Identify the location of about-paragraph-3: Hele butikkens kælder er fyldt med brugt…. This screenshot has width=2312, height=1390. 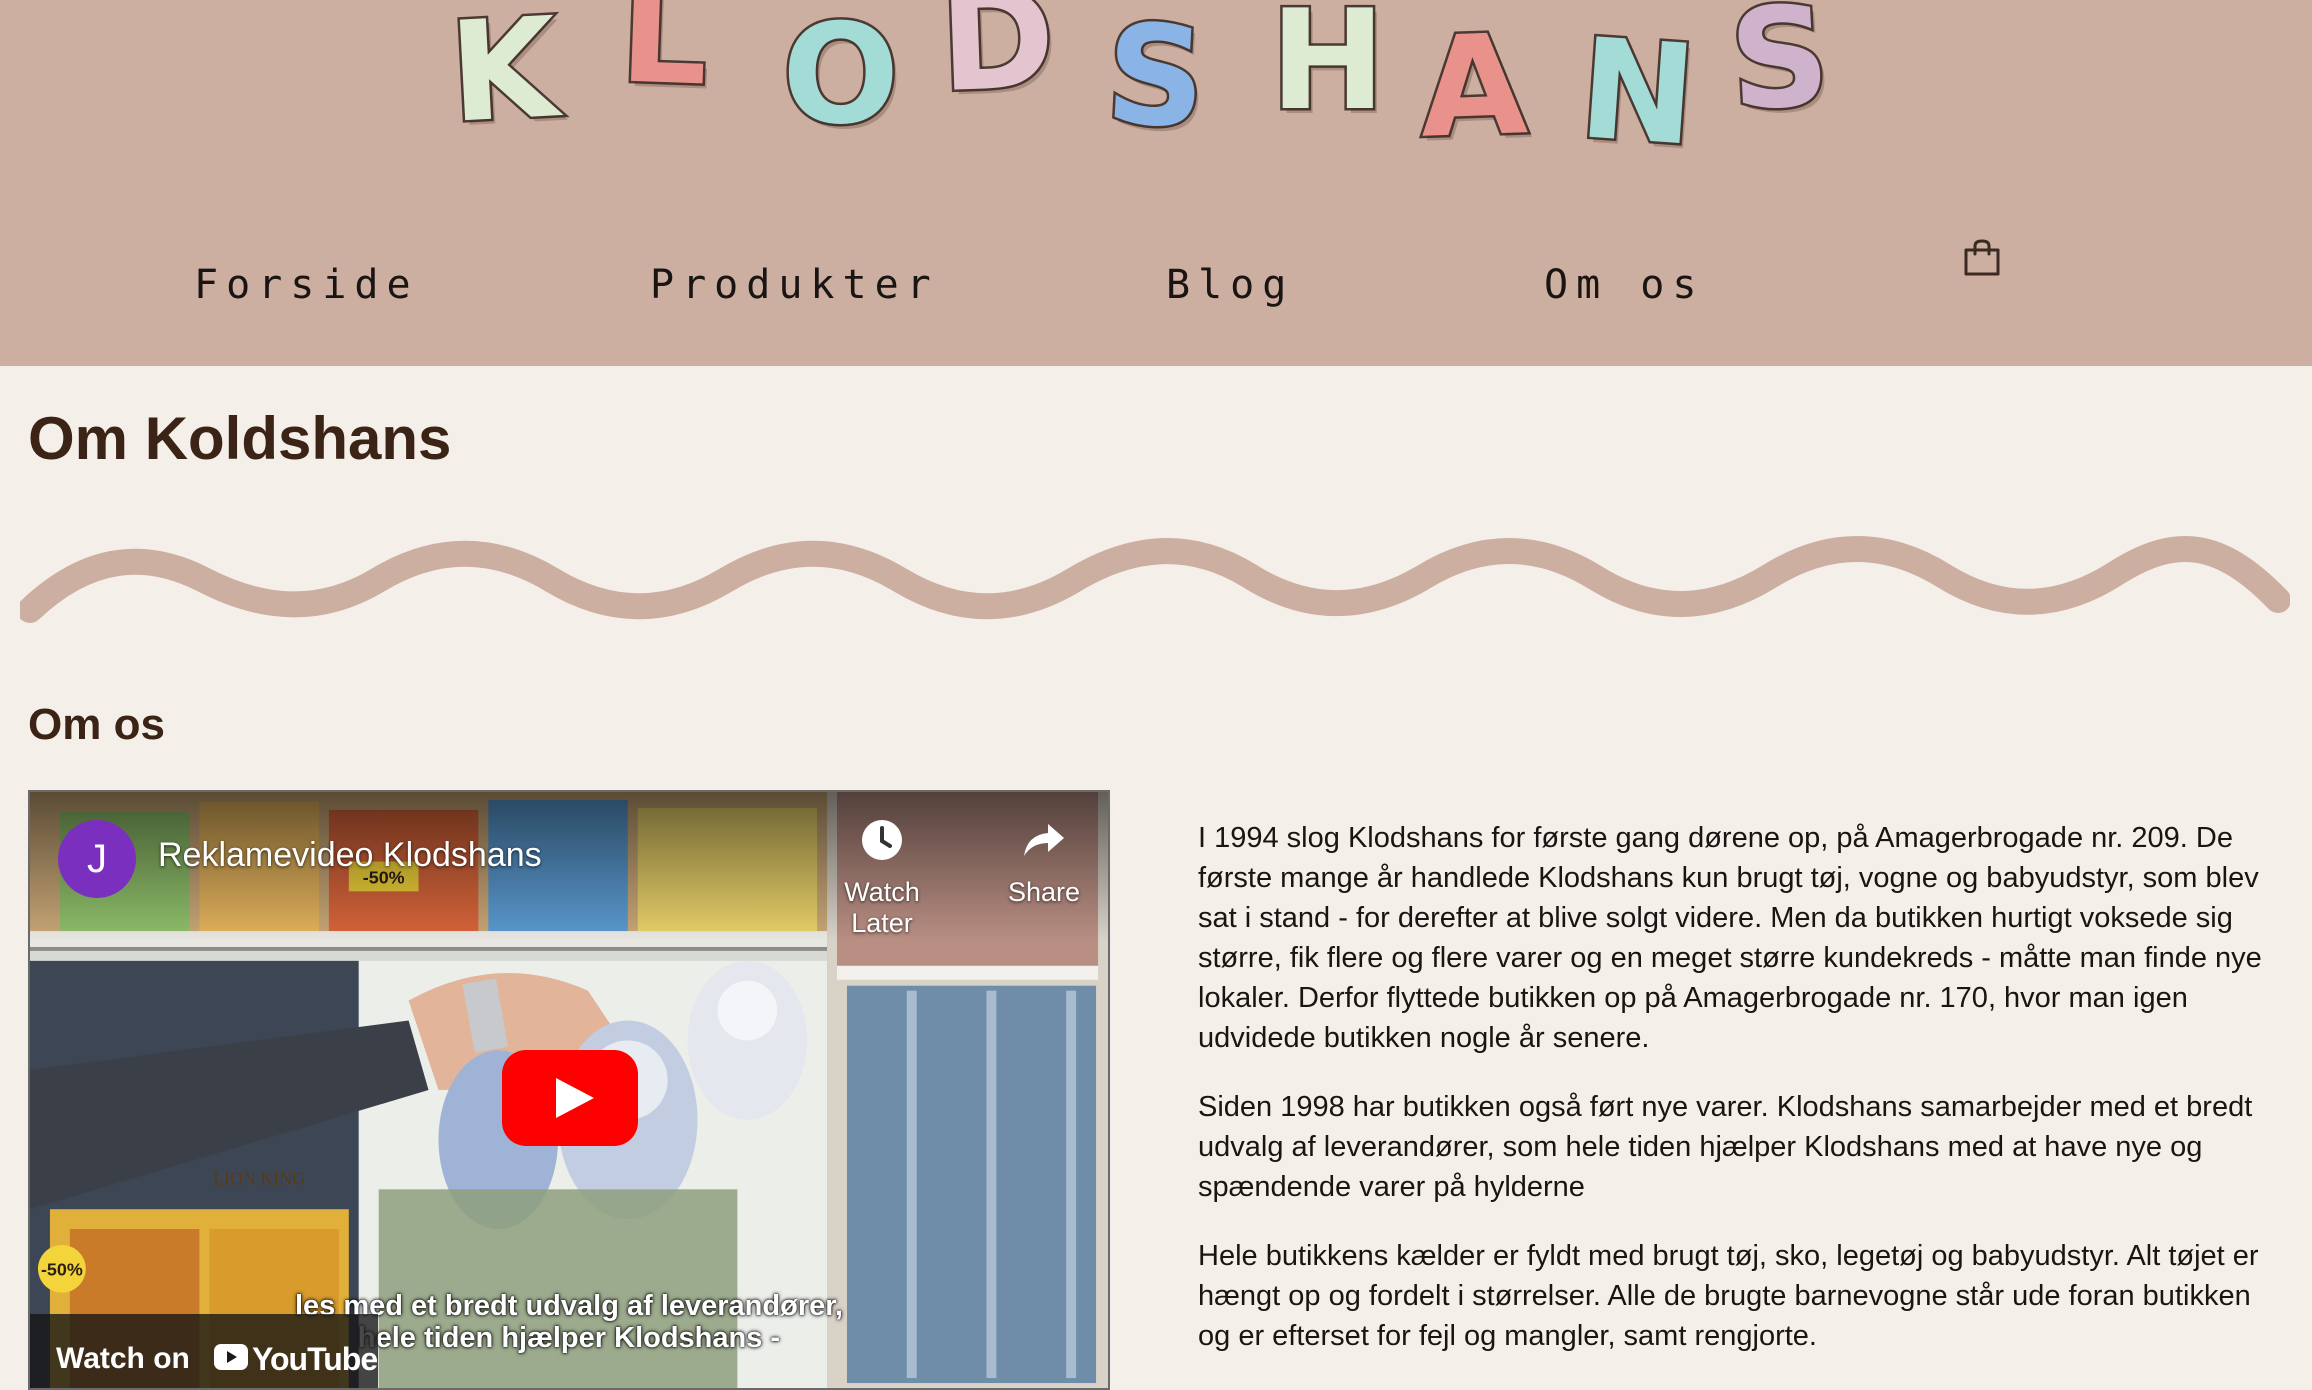
(1728, 1296).